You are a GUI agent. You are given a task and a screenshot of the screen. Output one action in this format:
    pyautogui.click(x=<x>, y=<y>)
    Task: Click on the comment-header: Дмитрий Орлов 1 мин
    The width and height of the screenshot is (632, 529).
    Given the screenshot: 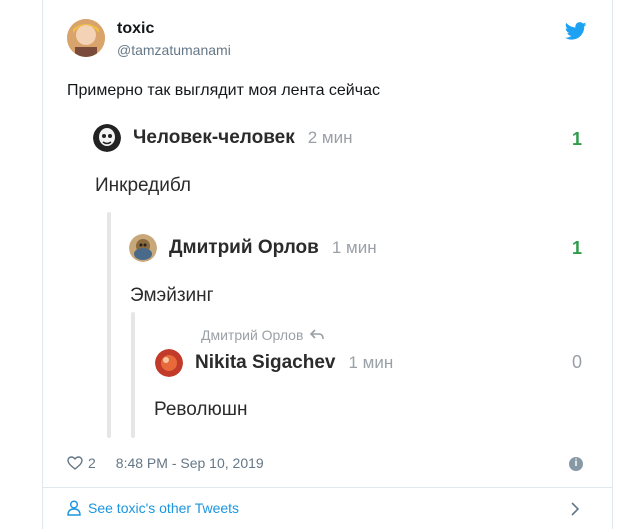 What is the action you would take?
    pyautogui.click(x=253, y=248)
    